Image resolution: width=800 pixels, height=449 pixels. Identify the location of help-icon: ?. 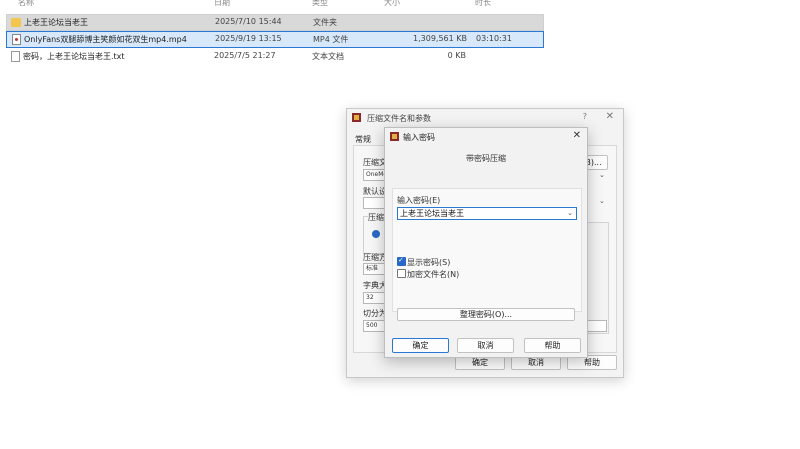
(585, 116).